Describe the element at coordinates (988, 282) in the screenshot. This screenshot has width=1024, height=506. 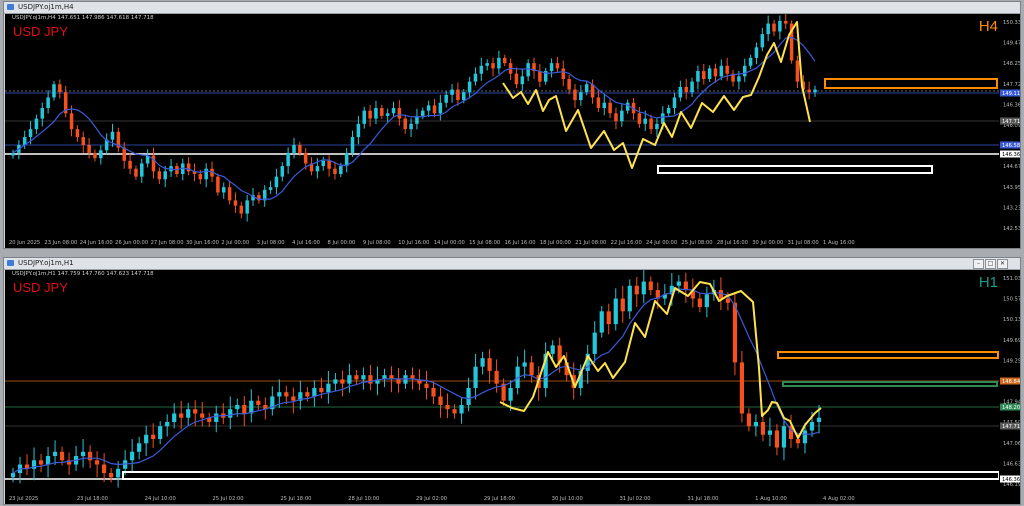
I see `timeframe-label: H1` at that location.